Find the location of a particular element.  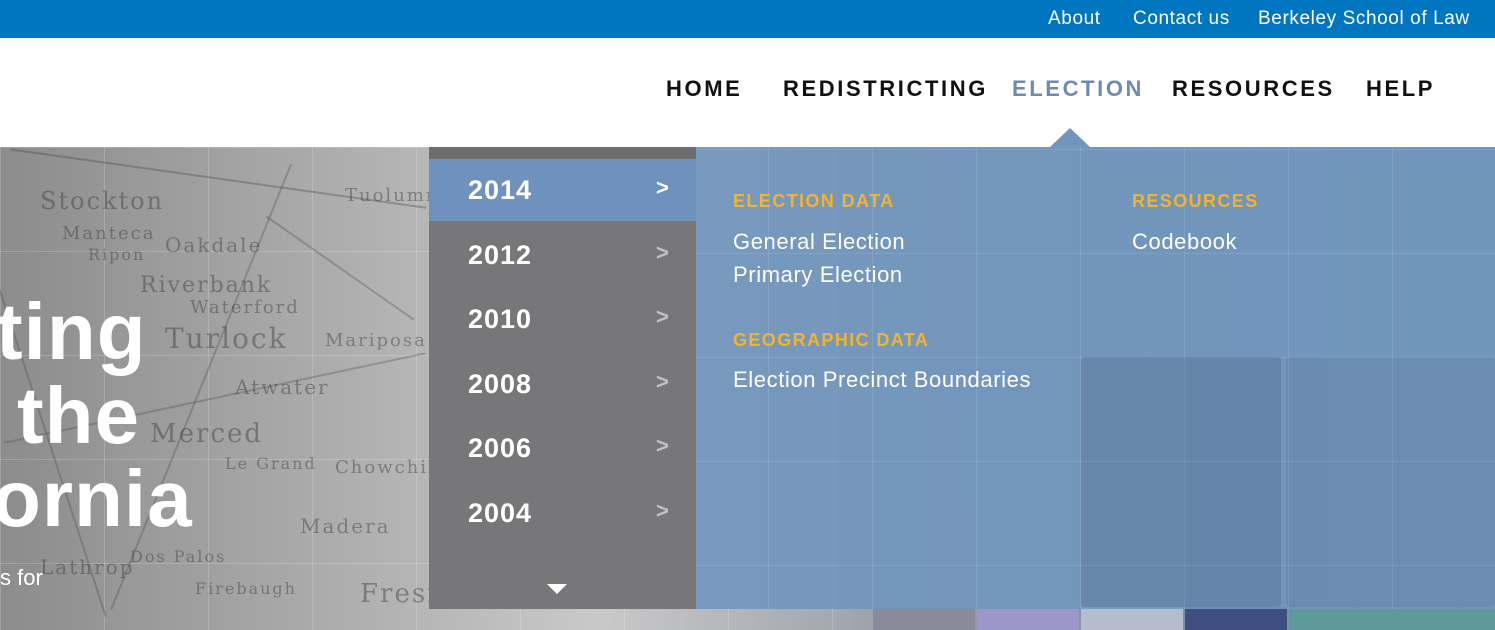

nav-election: ELECTION is located at coordinates (1078, 89).